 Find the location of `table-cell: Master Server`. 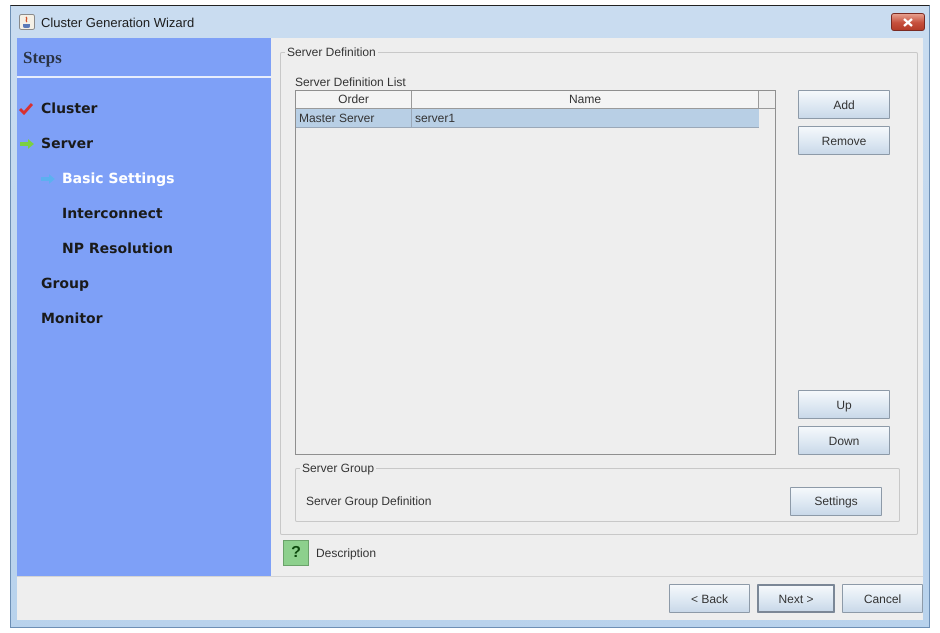

table-cell: Master Server is located at coordinates (354, 118).